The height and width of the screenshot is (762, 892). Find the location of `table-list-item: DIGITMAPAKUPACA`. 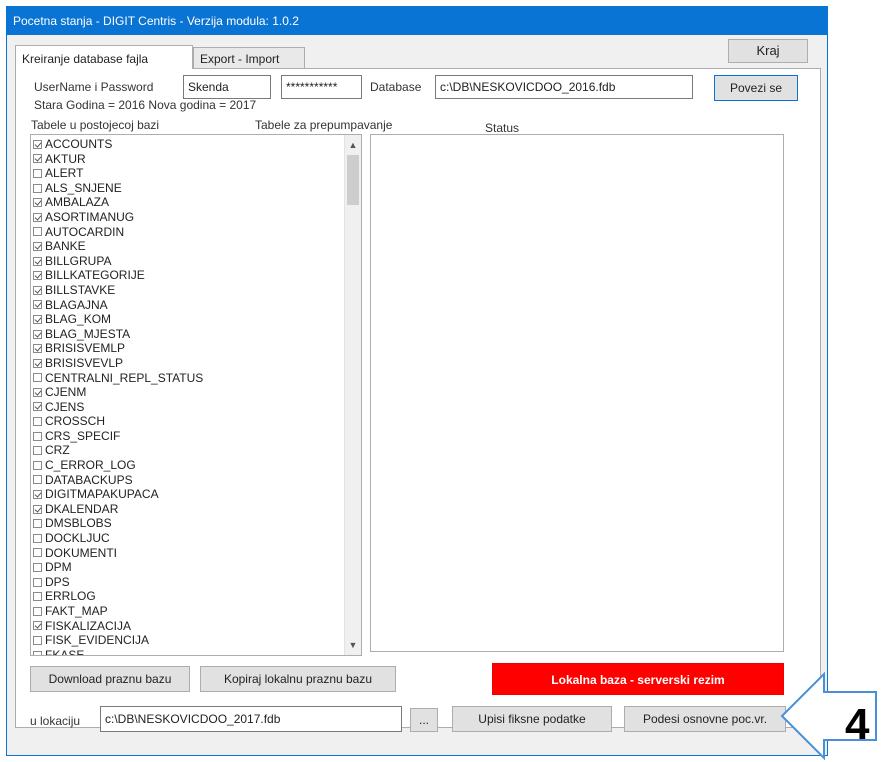

table-list-item: DIGITMAPAKUPACA is located at coordinates (118, 494).